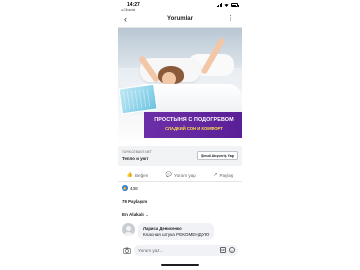 This screenshot has width=360, height=270. I want to click on avatar, so click(128, 229).